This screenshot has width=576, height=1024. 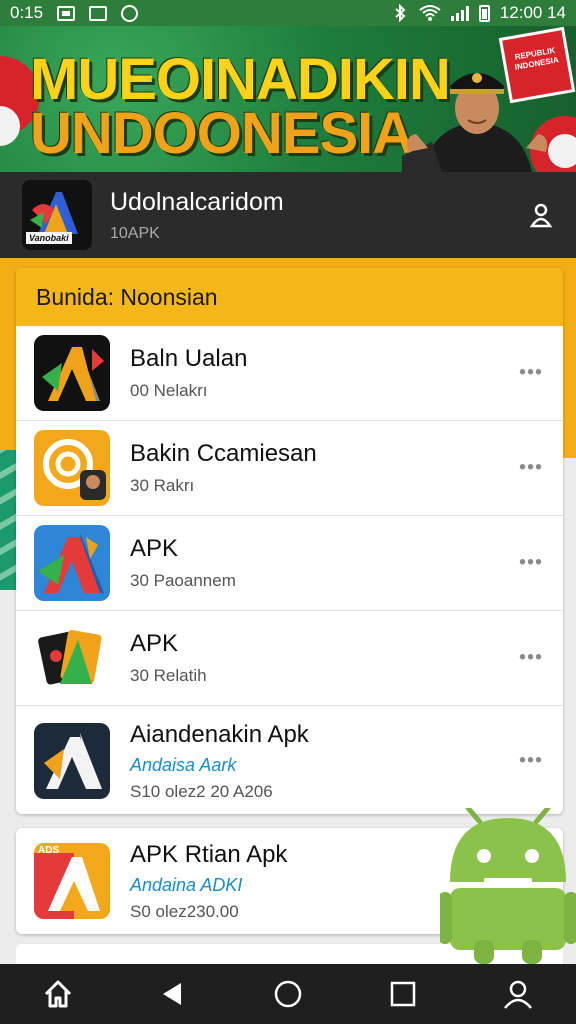 I want to click on decor-stripe, so click(x=8, y=520).